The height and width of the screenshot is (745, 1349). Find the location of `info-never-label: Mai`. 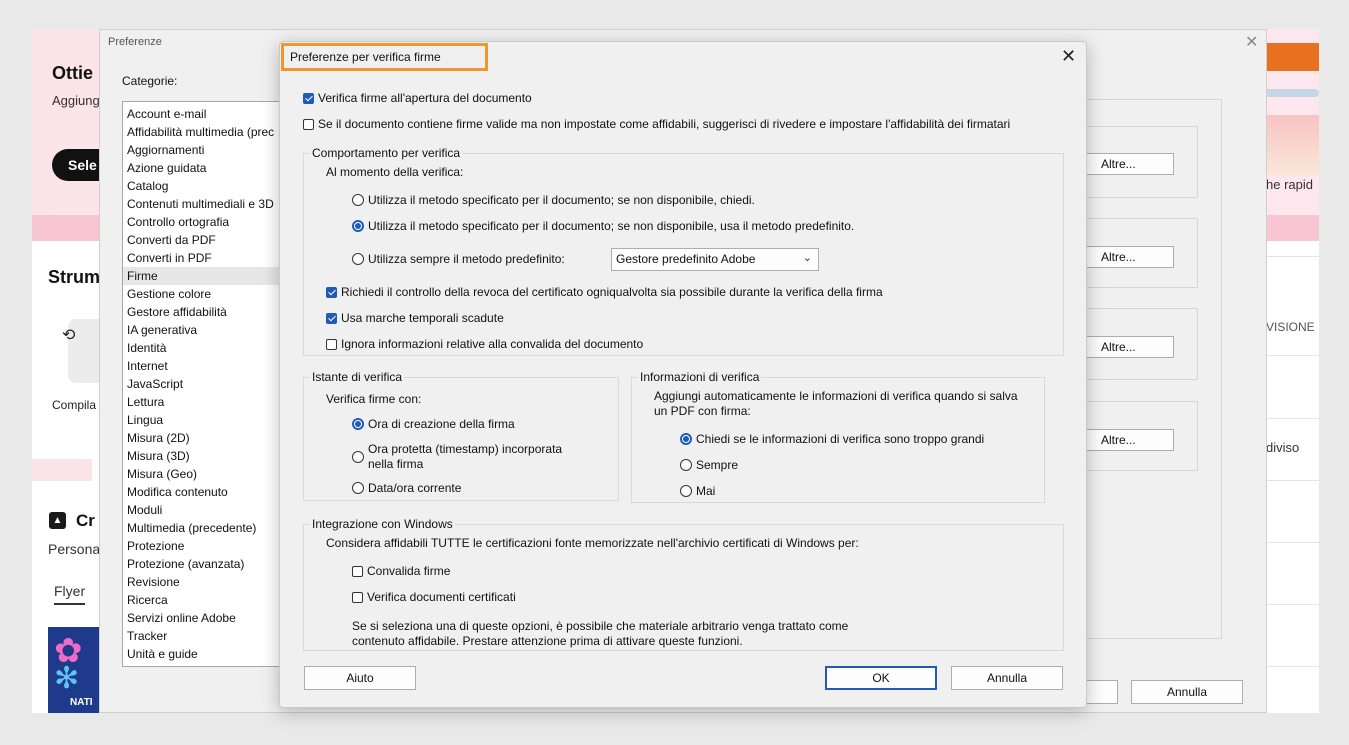

info-never-label: Mai is located at coordinates (706, 491).